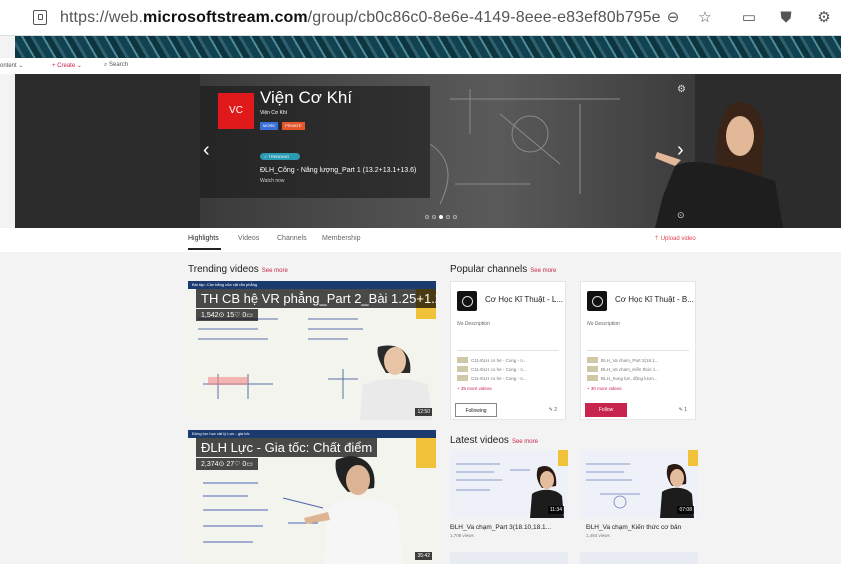  I want to click on following-button: Following, so click(476, 410).